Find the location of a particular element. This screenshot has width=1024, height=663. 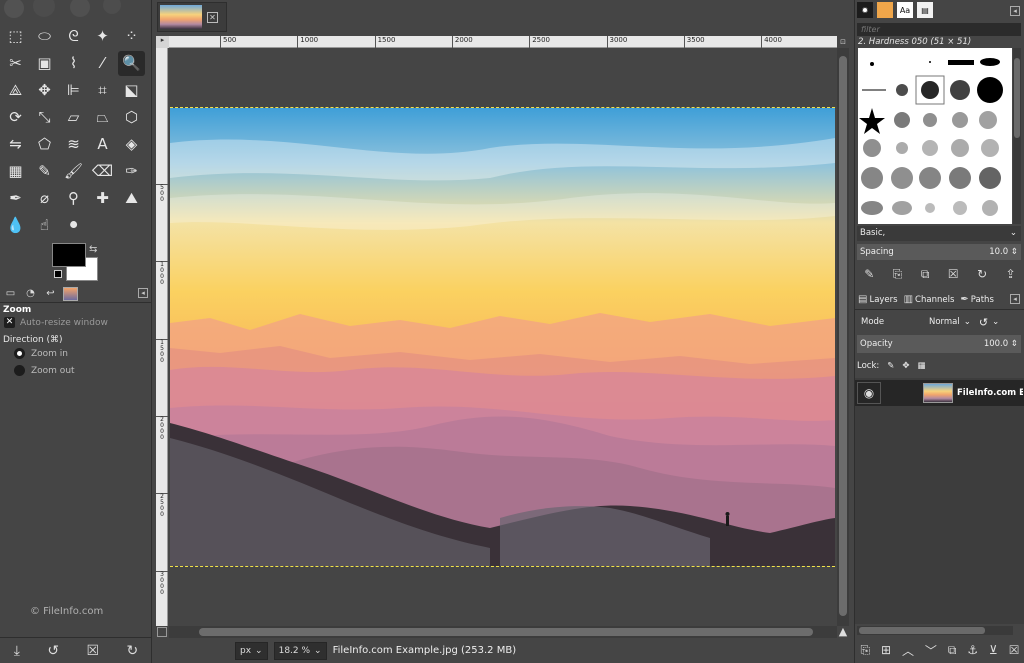

duplicate-brush-icon: ⧉ is located at coordinates (925, 274).